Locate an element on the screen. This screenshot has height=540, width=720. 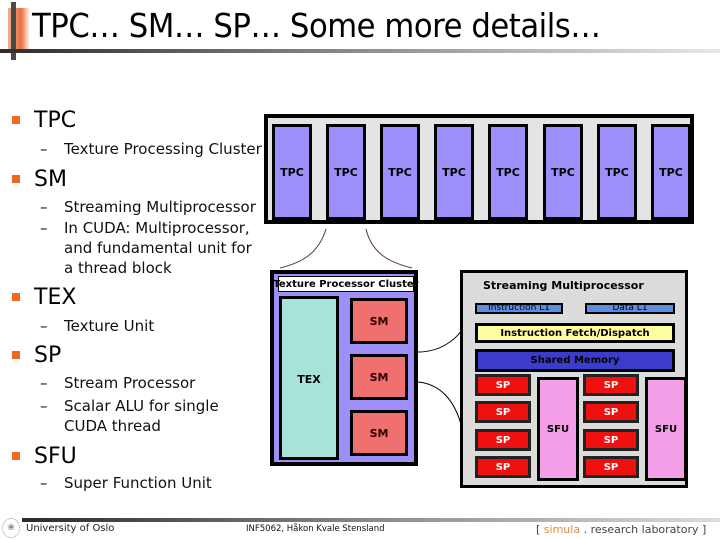
sub-bullet: – Texture Unit is located at coordinates (97, 326).